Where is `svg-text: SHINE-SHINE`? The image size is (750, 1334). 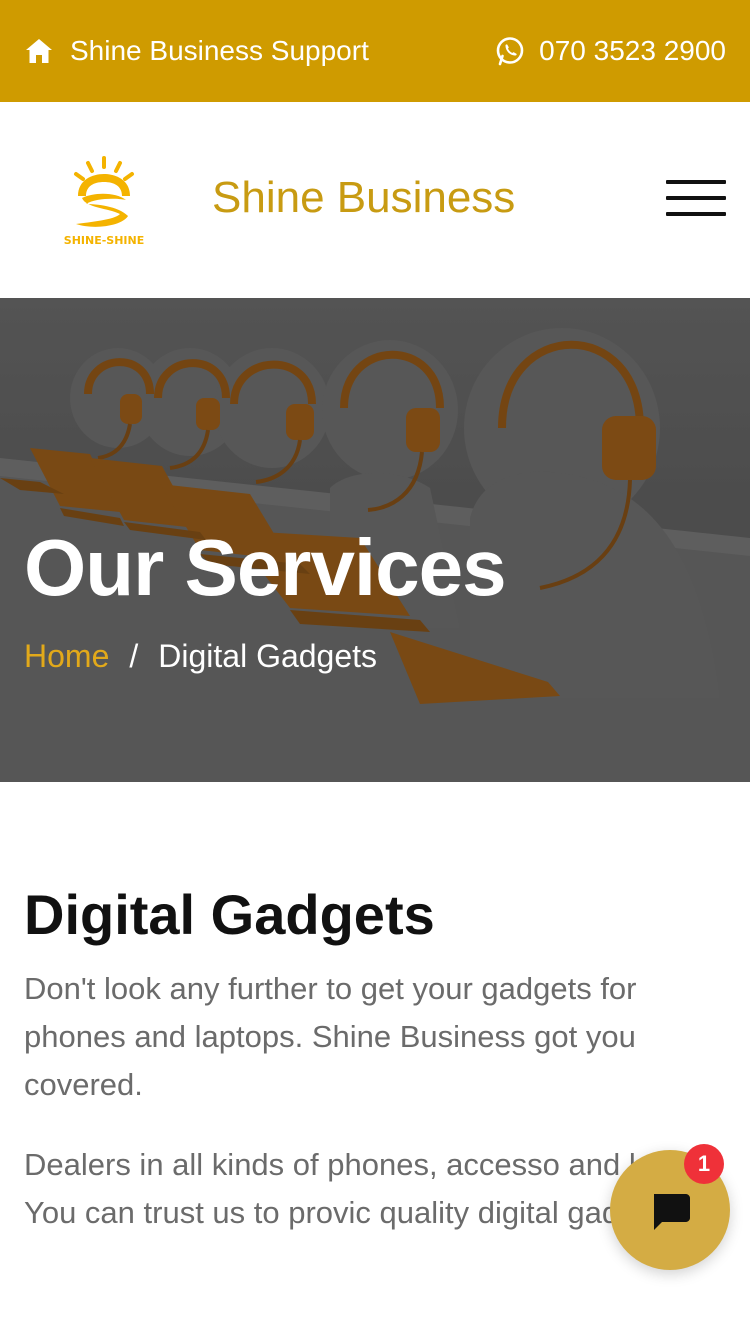
svg-text: SHINE-SHINE is located at coordinates (104, 240).